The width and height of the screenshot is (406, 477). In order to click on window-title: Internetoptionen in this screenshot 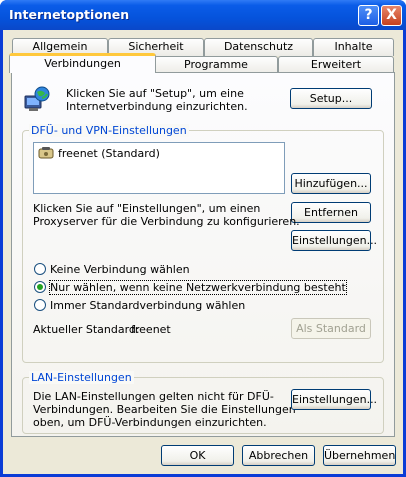, I will do `click(69, 14)`.